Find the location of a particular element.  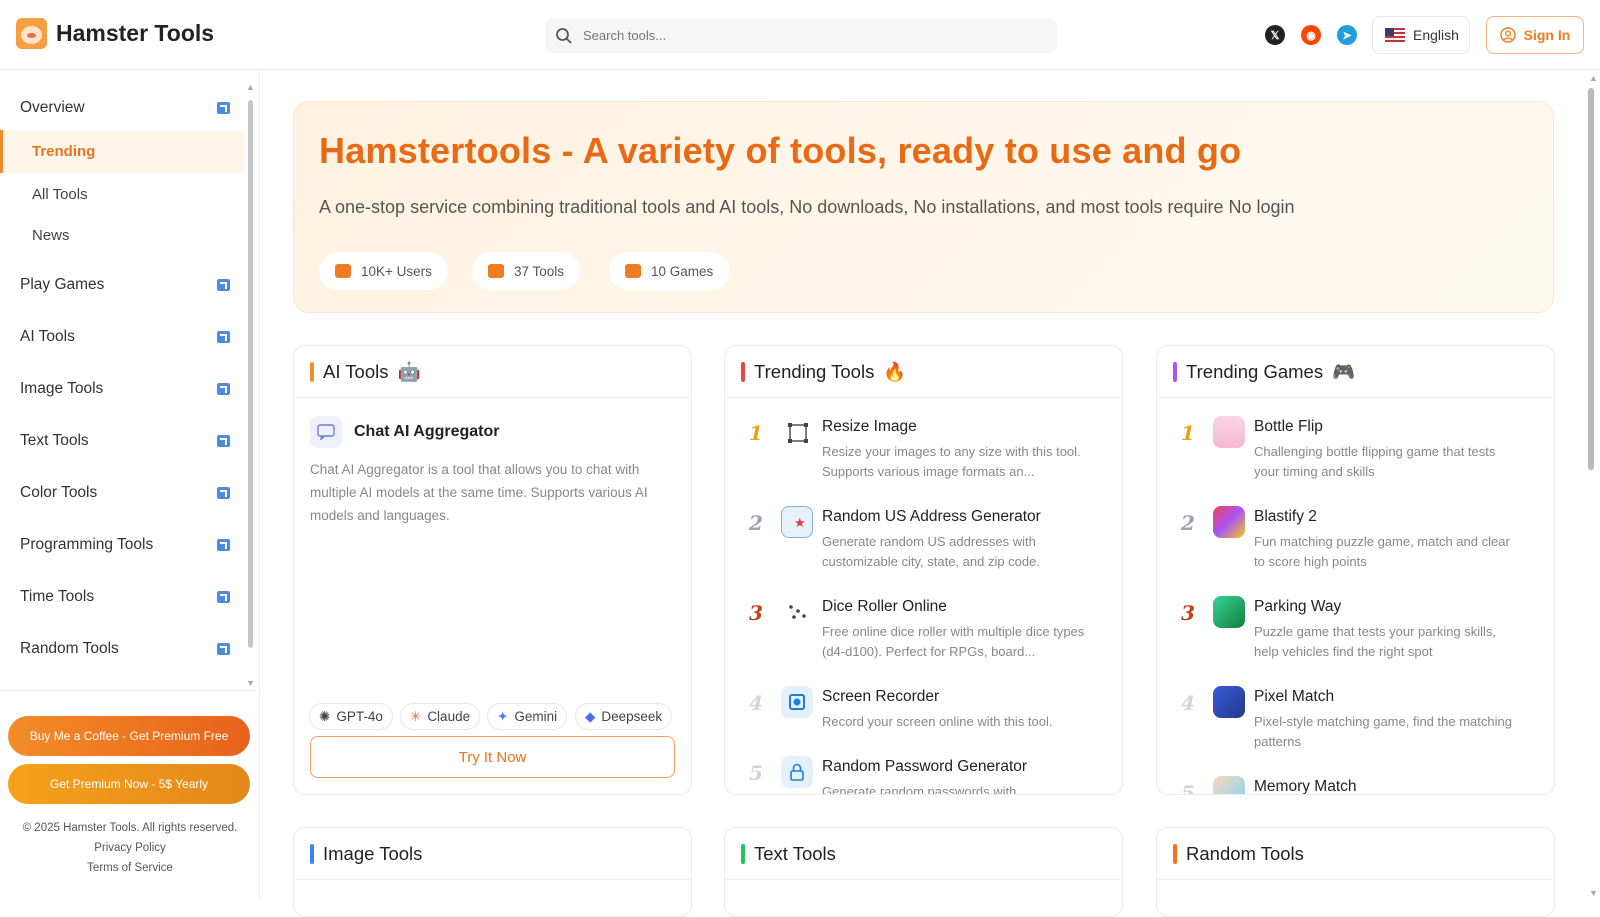

memory-match-thumbnail is located at coordinates (1229, 785).